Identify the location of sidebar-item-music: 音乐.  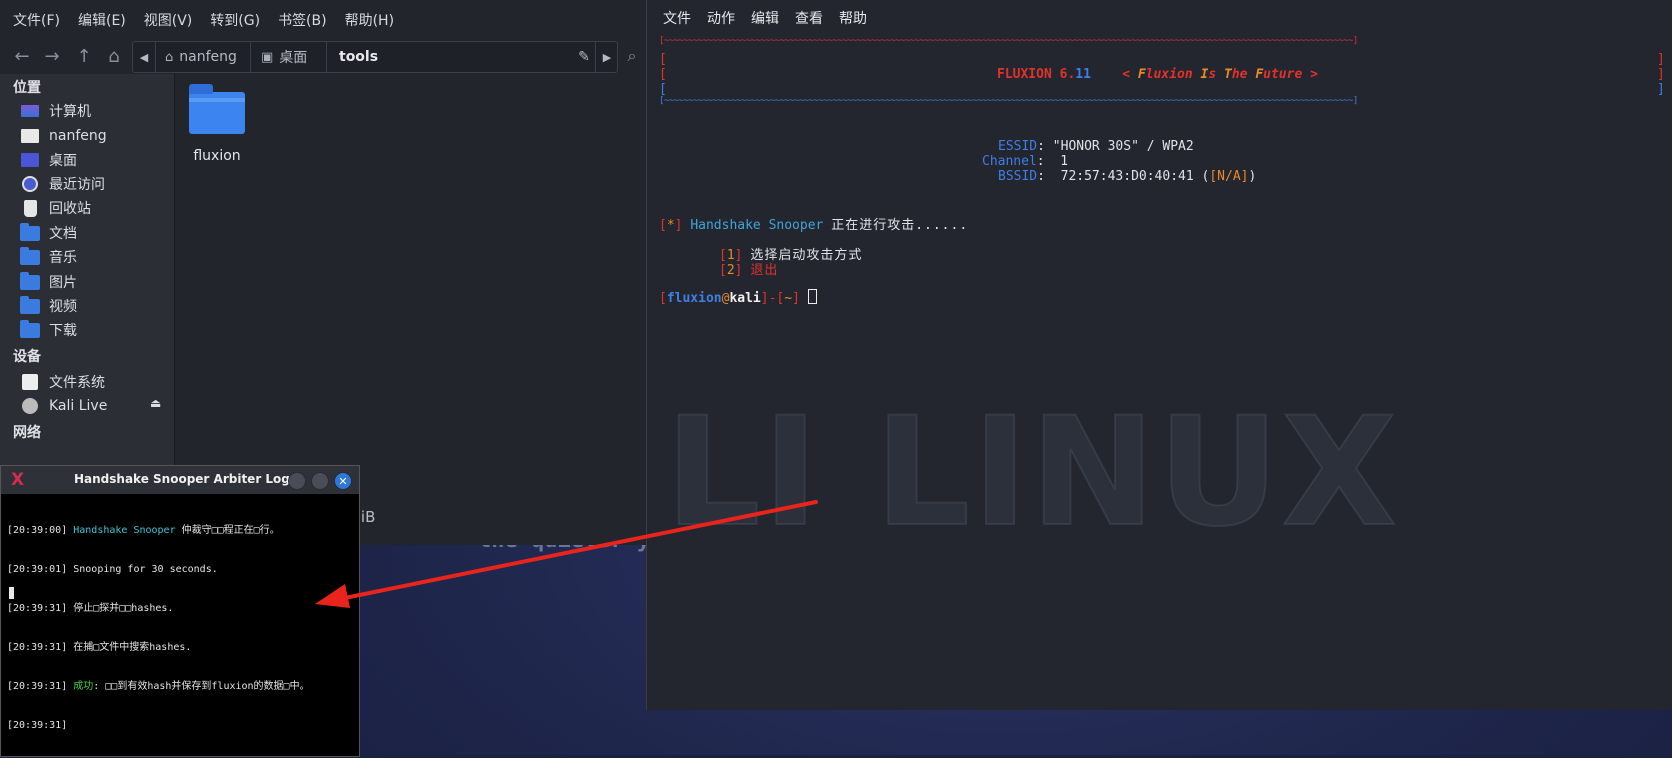
(95, 257).